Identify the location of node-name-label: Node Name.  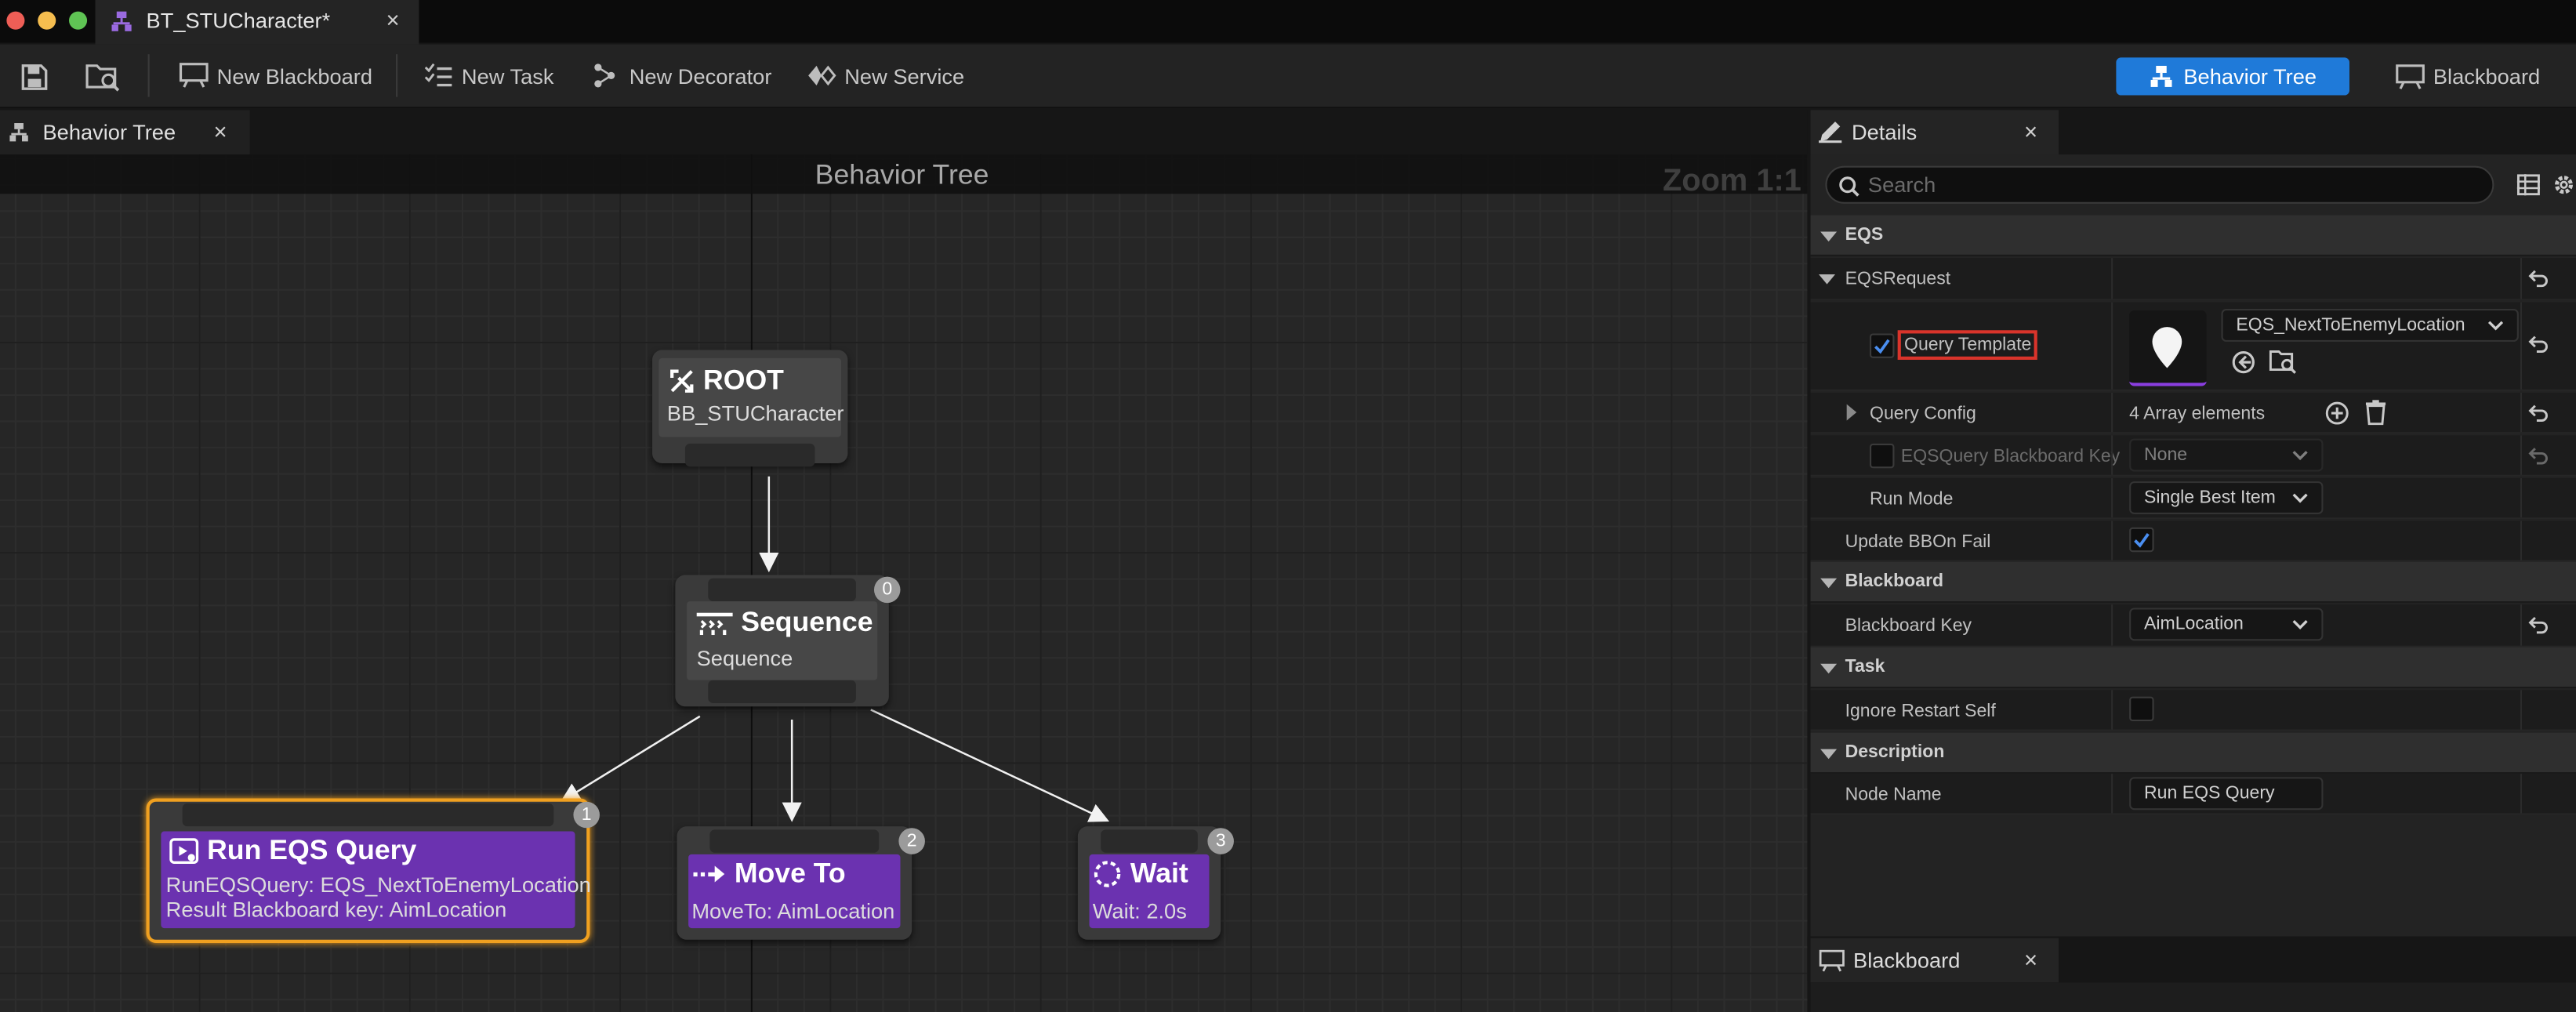
(1894, 795).